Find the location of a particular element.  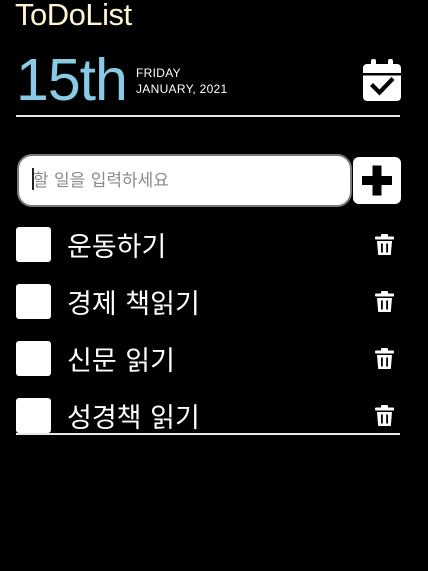

text-caret is located at coordinates (33, 179).